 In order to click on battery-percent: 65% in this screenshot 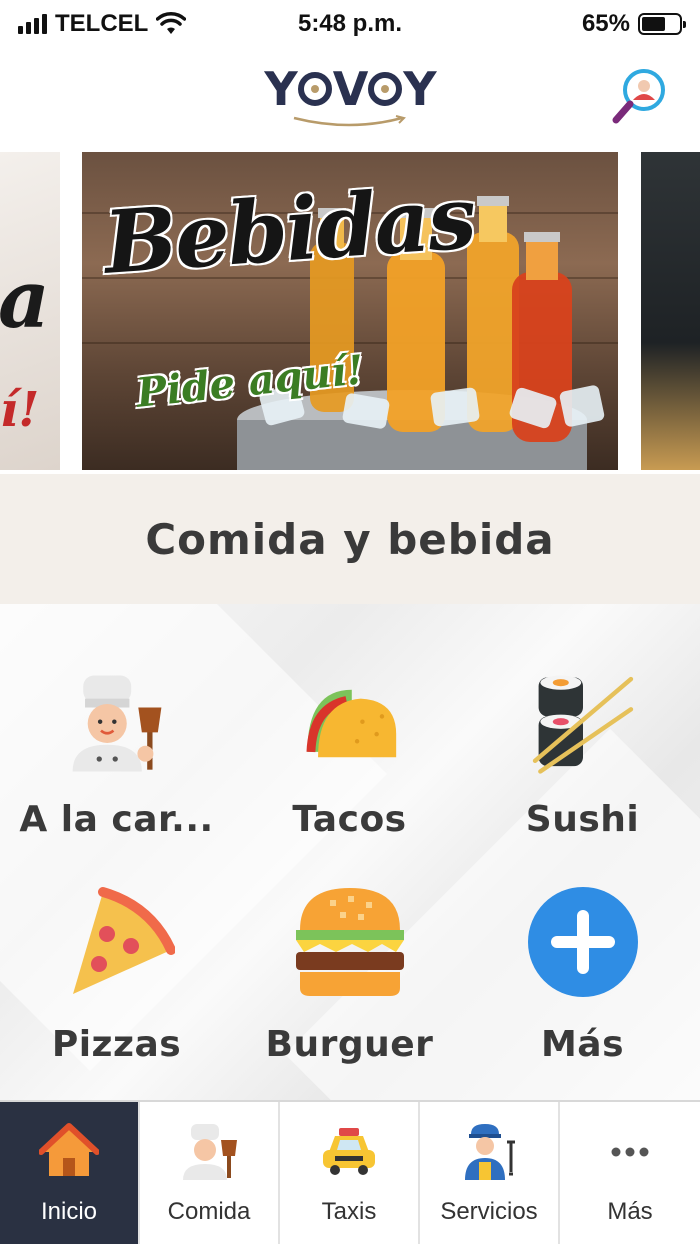, I will do `click(605, 23)`.